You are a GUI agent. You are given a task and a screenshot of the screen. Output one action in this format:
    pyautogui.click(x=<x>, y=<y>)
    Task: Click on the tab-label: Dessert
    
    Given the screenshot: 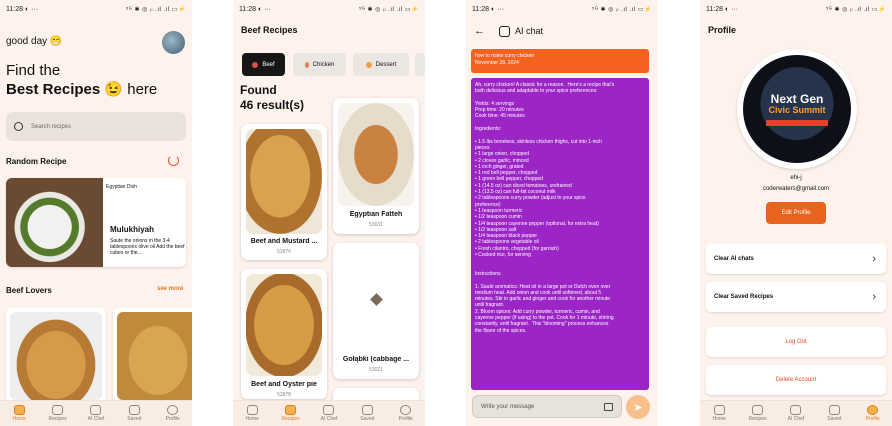 What is the action you would take?
    pyautogui.click(x=386, y=64)
    